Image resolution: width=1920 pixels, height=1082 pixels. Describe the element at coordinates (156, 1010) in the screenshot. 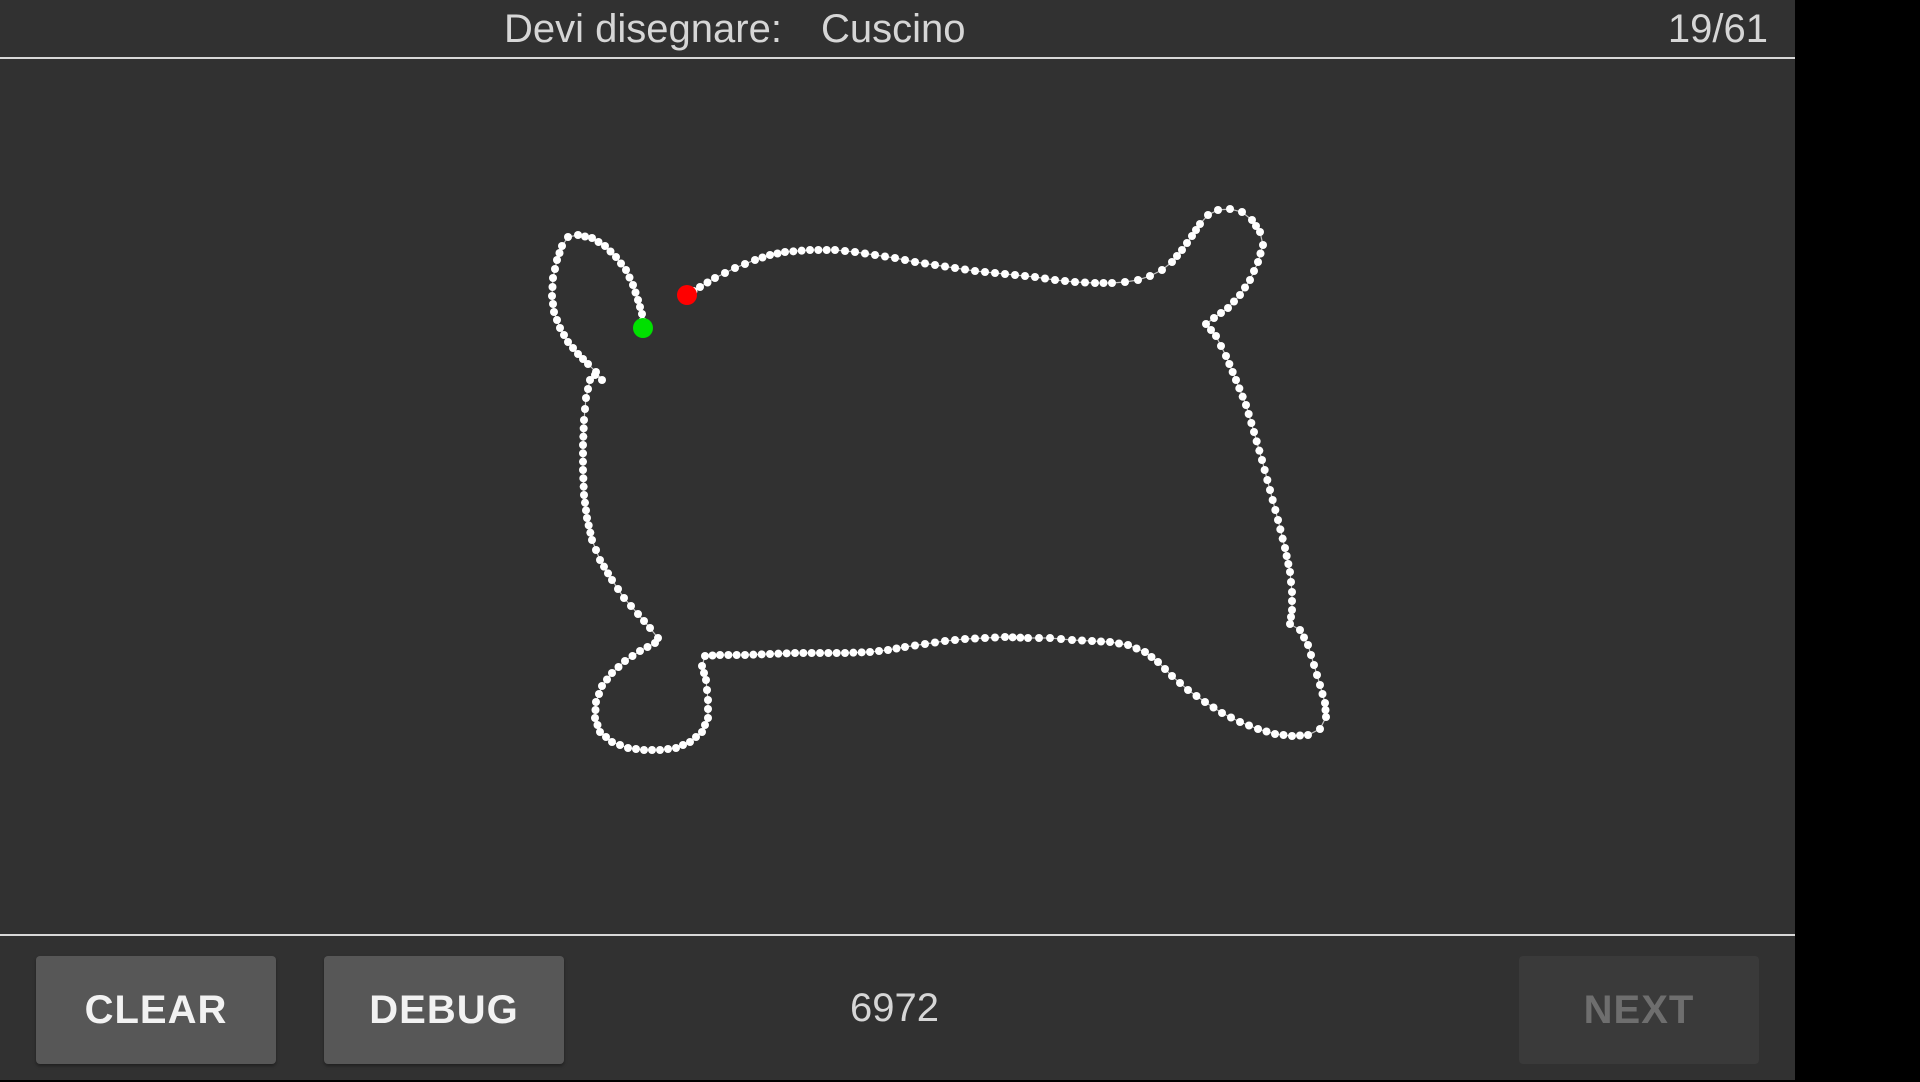

I see `clear-button: CLEAR` at that location.